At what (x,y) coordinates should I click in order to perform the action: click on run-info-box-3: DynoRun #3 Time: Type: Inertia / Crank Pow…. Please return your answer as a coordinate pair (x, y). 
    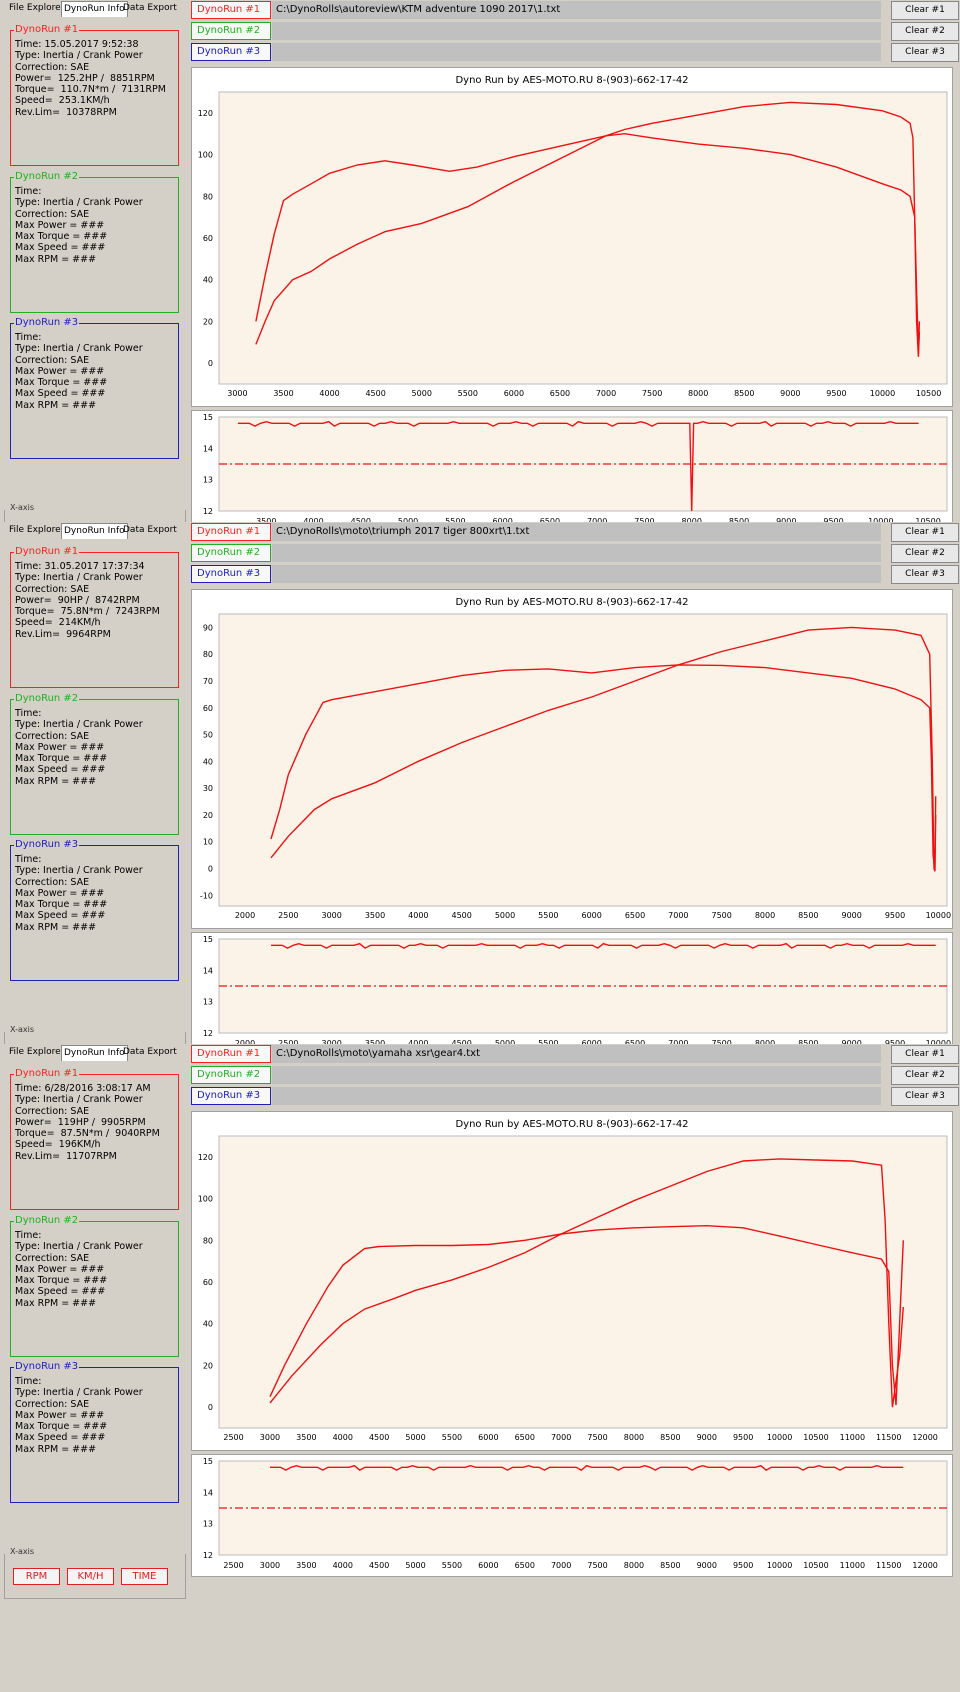
    Looking at the image, I should click on (94, 388).